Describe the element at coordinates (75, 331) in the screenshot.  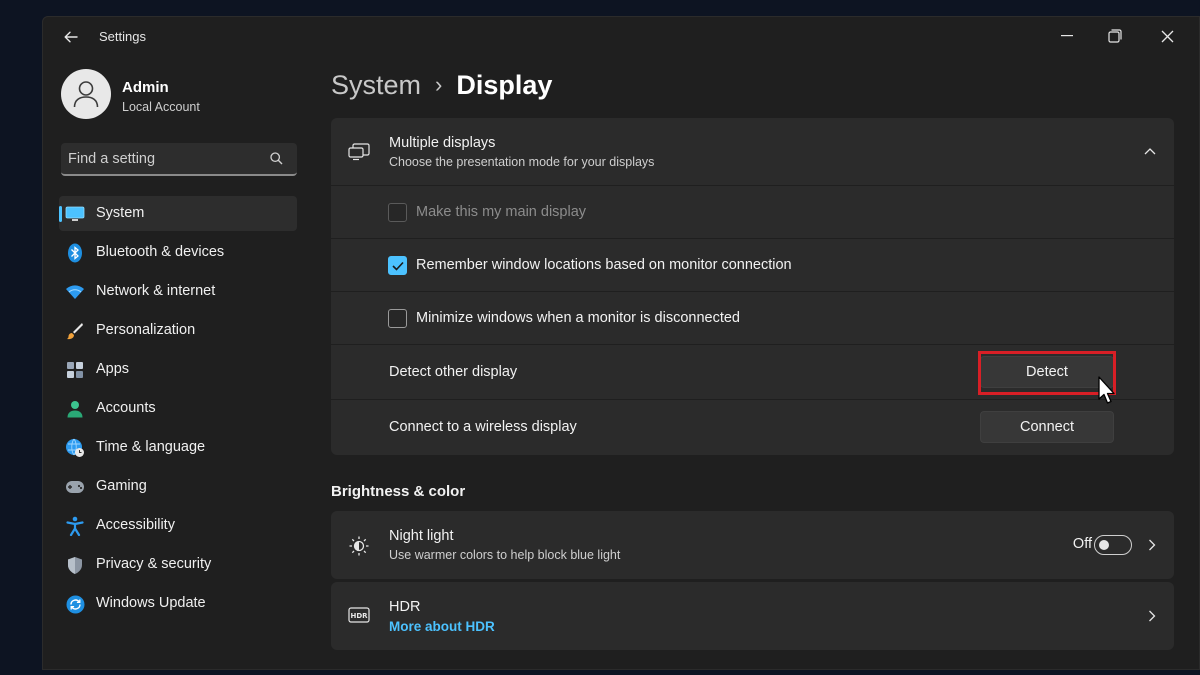
I see `brush-icon` at that location.